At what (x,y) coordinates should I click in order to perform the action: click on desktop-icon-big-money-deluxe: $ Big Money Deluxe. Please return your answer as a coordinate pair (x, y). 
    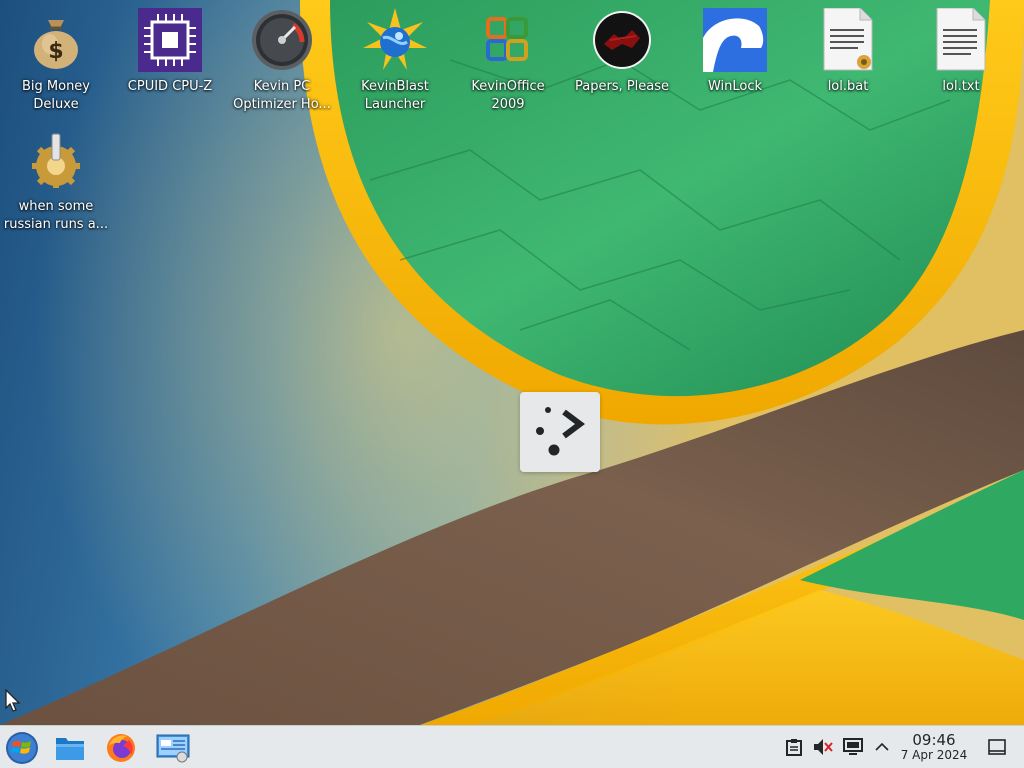
    Looking at the image, I should click on (56, 61).